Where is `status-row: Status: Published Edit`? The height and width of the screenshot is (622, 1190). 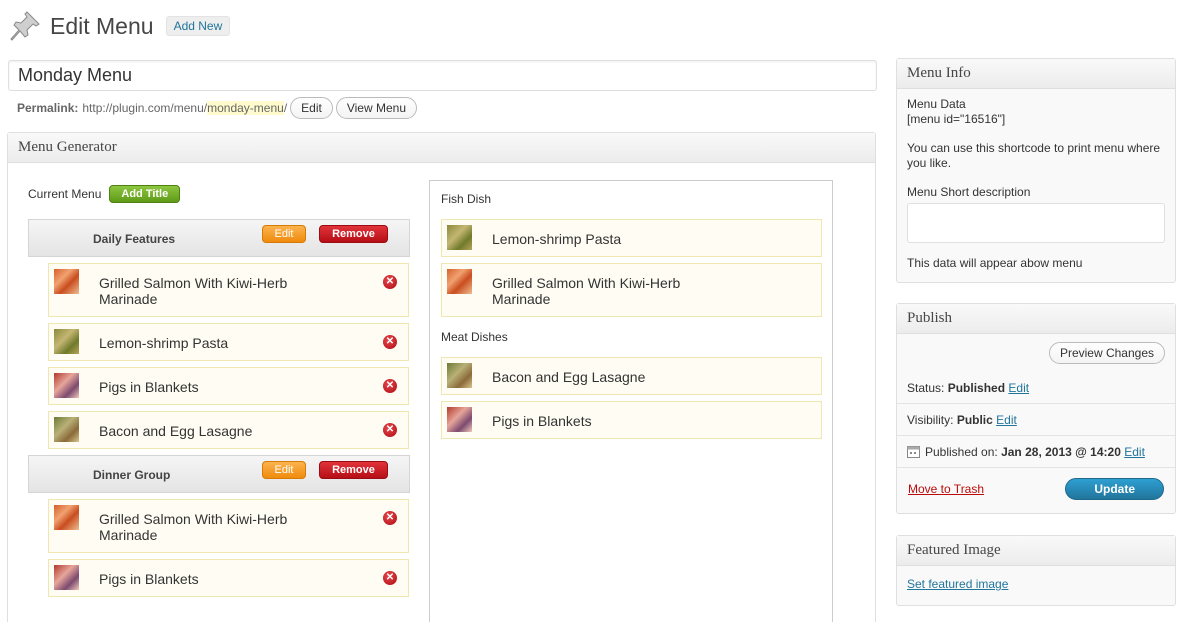 status-row: Status: Published Edit is located at coordinates (1036, 388).